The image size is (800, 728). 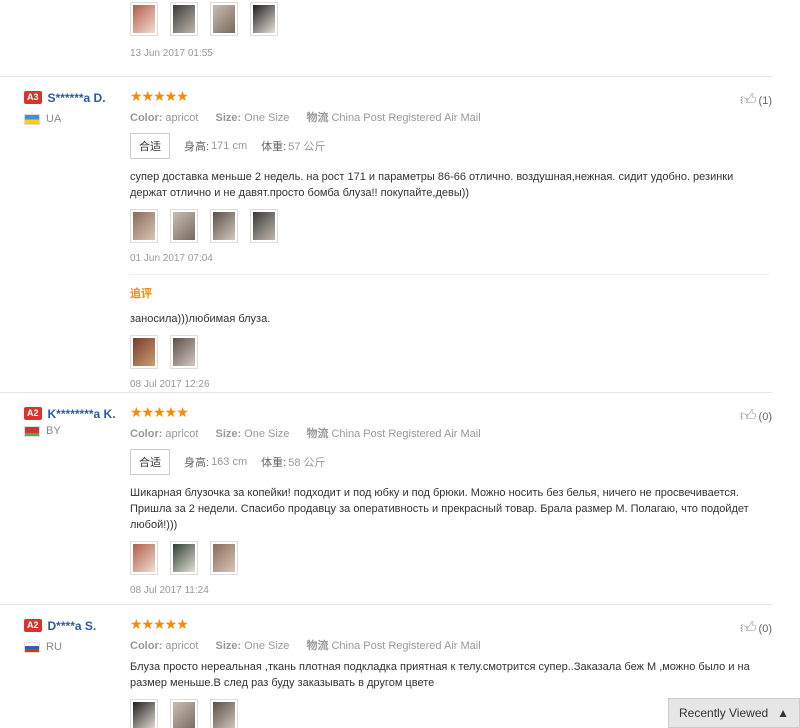 I want to click on recently-viewed-button: Recently Viewed ▲, so click(x=734, y=713).